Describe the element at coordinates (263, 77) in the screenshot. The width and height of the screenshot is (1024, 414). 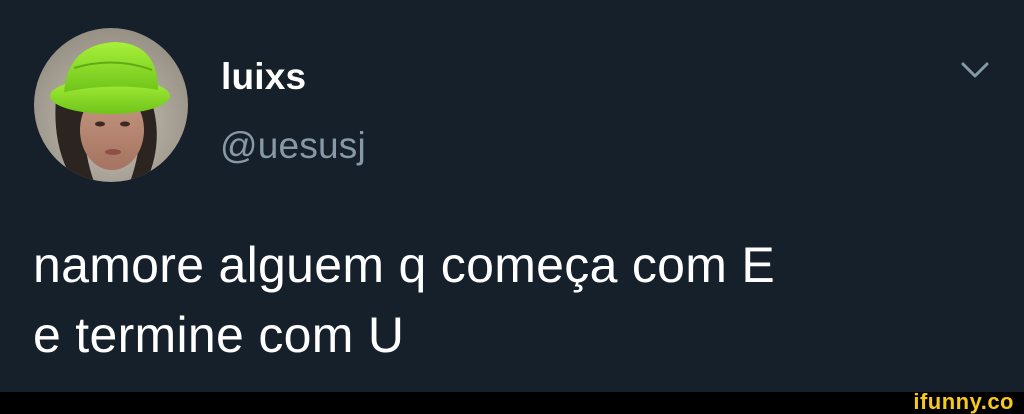
I see `display-name: luixs` at that location.